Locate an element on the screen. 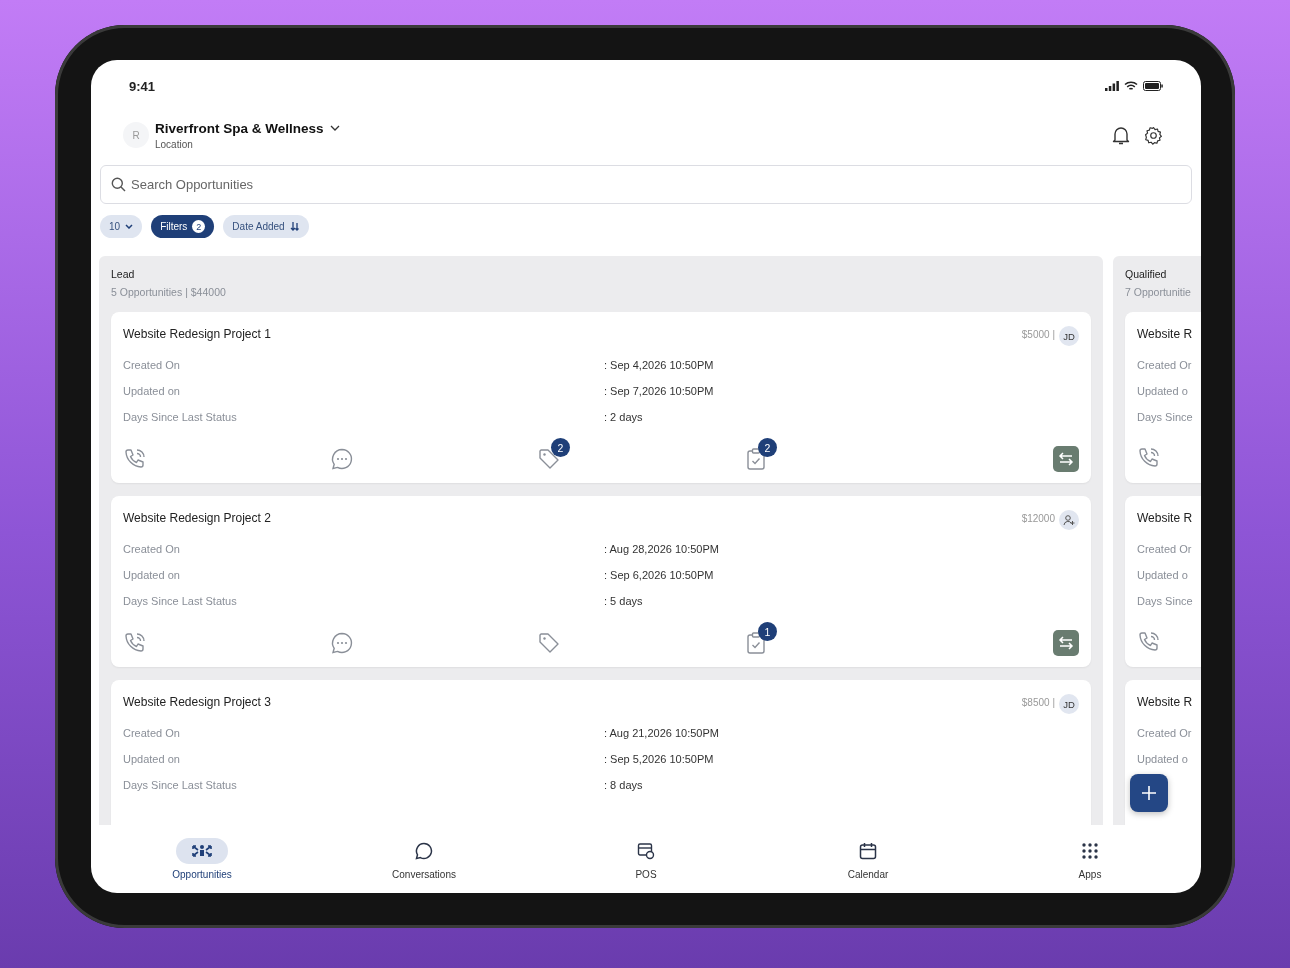 The image size is (1290, 968). nav-tab: Conversations is located at coordinates (424, 859).